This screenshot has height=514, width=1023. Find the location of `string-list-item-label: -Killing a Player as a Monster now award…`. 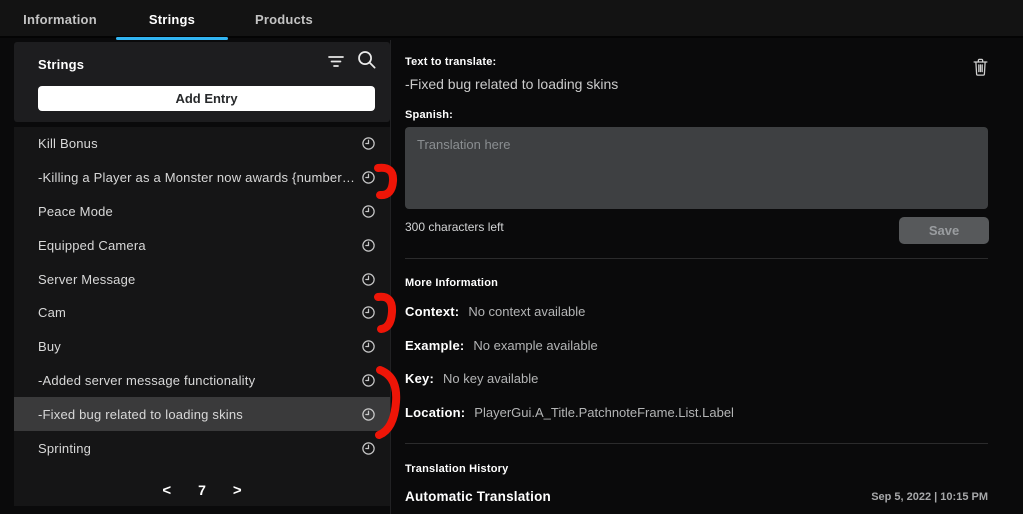

string-list-item-label: -Killing a Player as a Monster now award… is located at coordinates (197, 178).